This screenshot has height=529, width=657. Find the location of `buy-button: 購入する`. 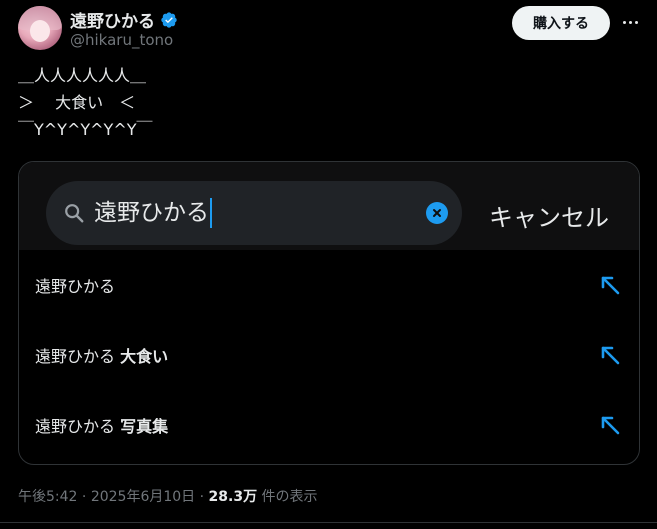

buy-button: 購入する is located at coordinates (561, 23).